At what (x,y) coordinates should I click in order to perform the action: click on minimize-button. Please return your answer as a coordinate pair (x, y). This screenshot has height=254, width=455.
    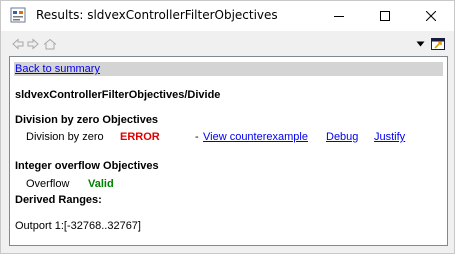
    Looking at the image, I should click on (339, 16).